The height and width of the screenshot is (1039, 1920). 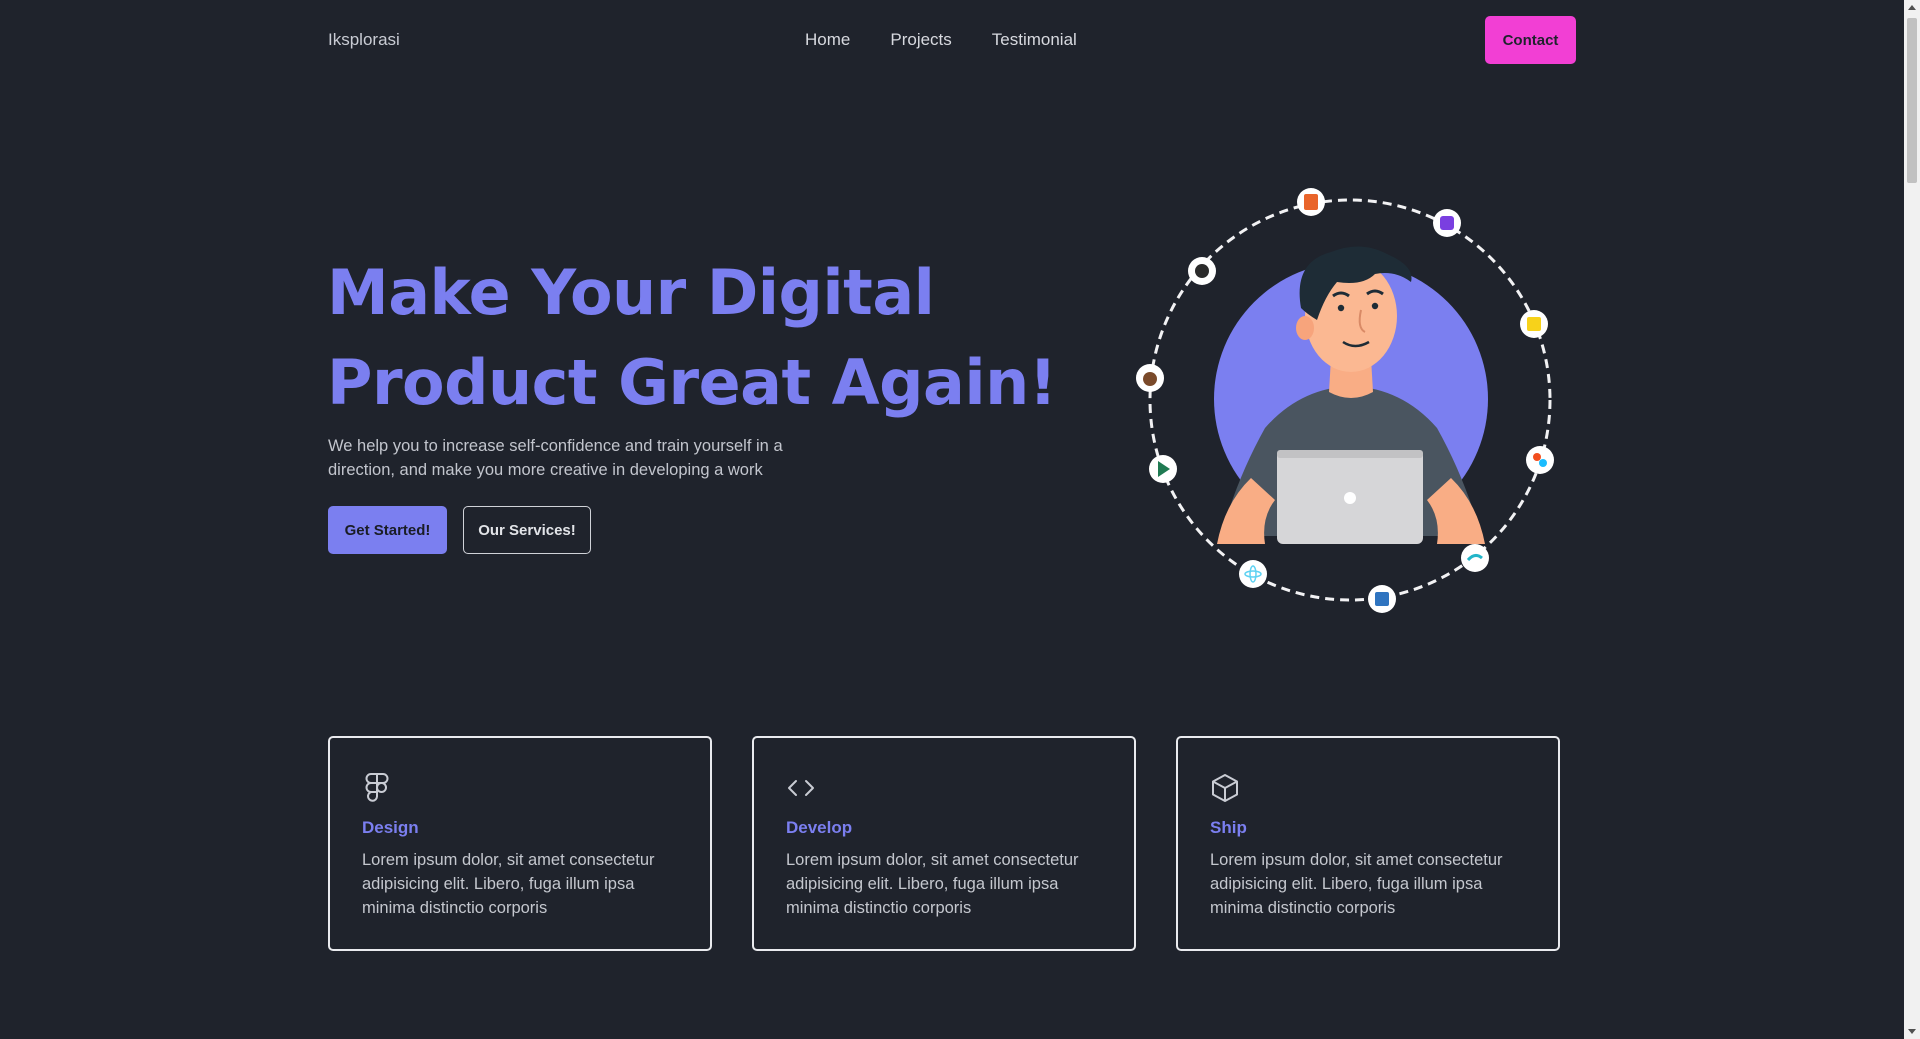 What do you see at coordinates (1912, 7) in the screenshot?
I see `scroll-up-arrow-icon` at bounding box center [1912, 7].